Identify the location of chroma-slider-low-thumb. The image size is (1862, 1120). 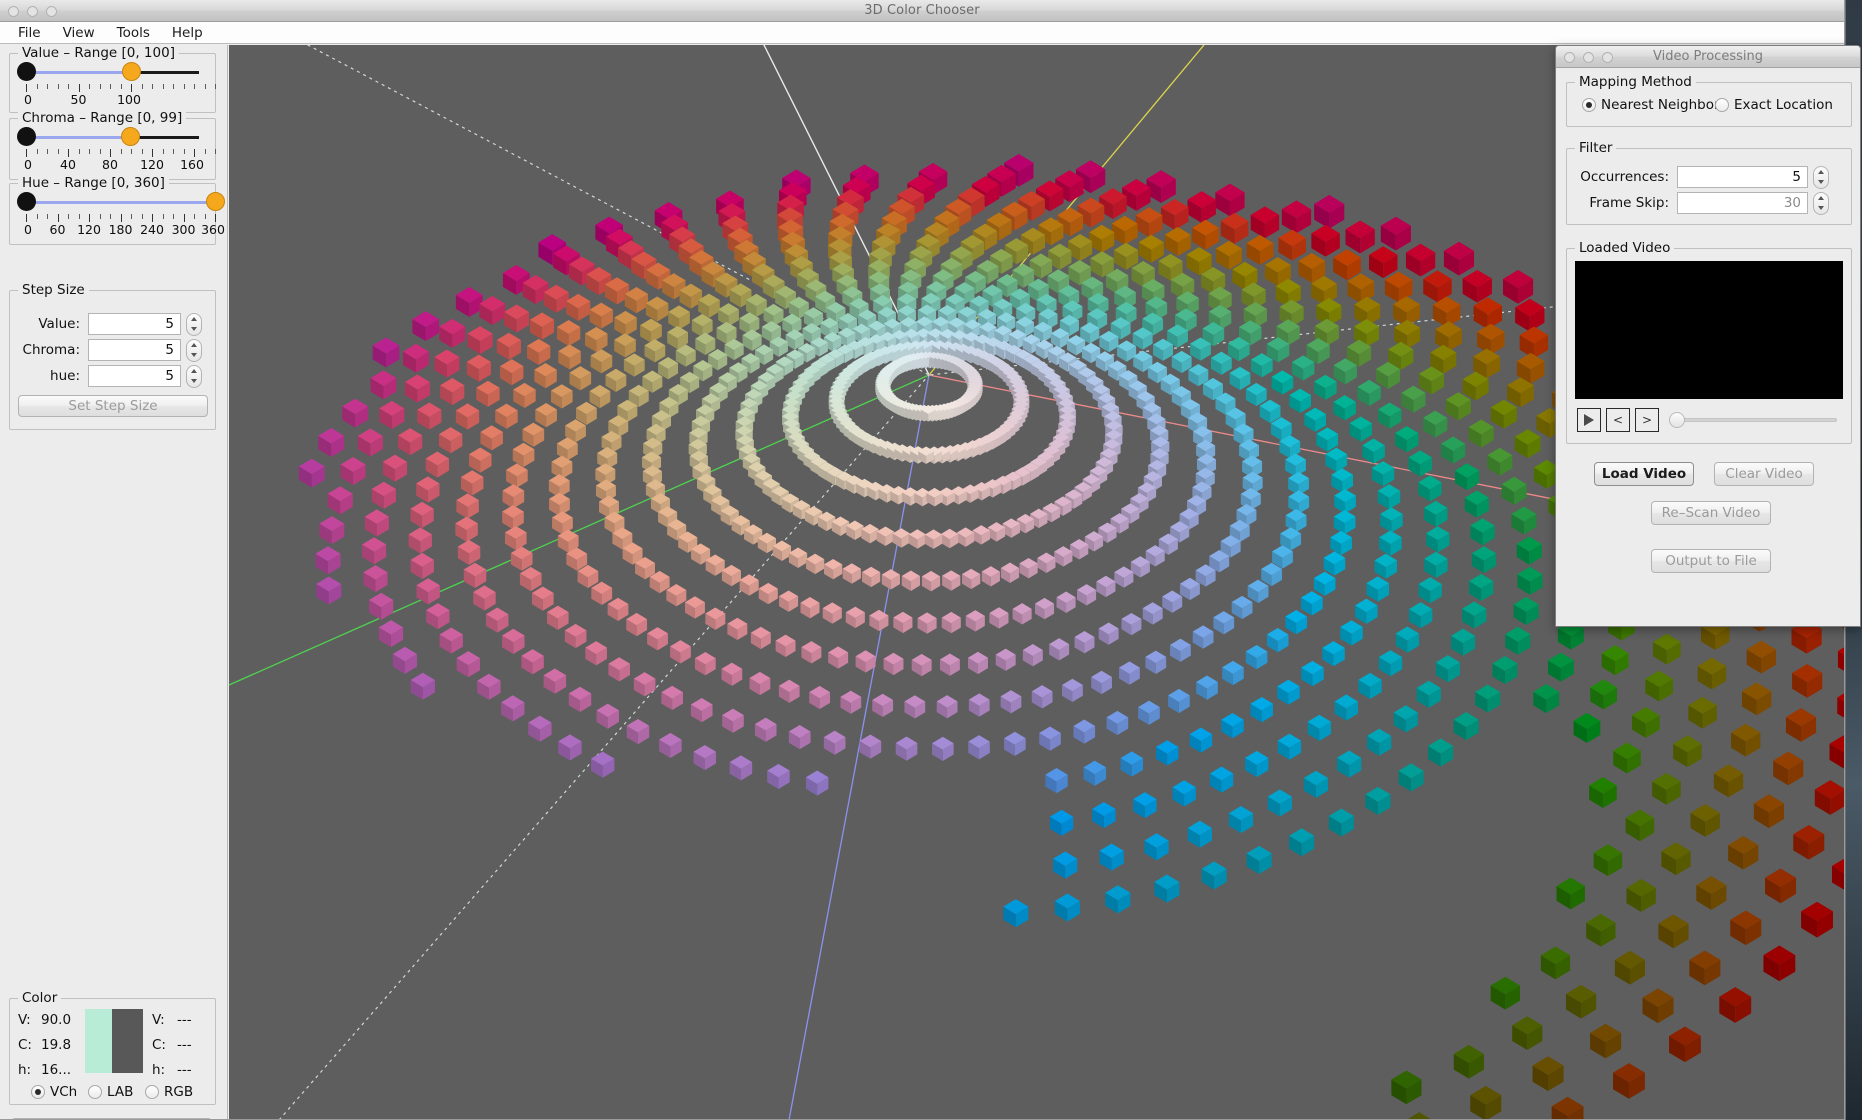
(26, 136).